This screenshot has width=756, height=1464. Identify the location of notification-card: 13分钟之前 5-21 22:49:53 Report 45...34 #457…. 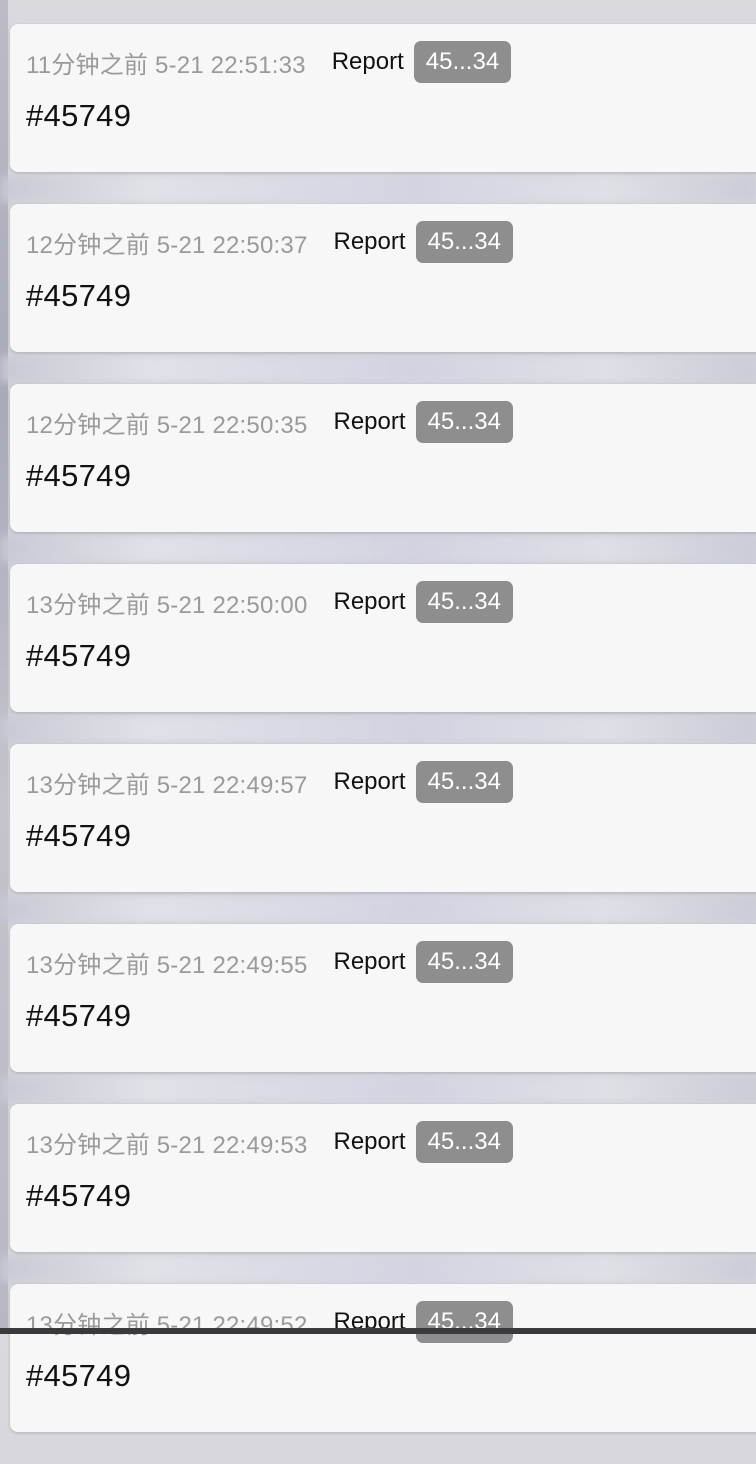
(383, 1178).